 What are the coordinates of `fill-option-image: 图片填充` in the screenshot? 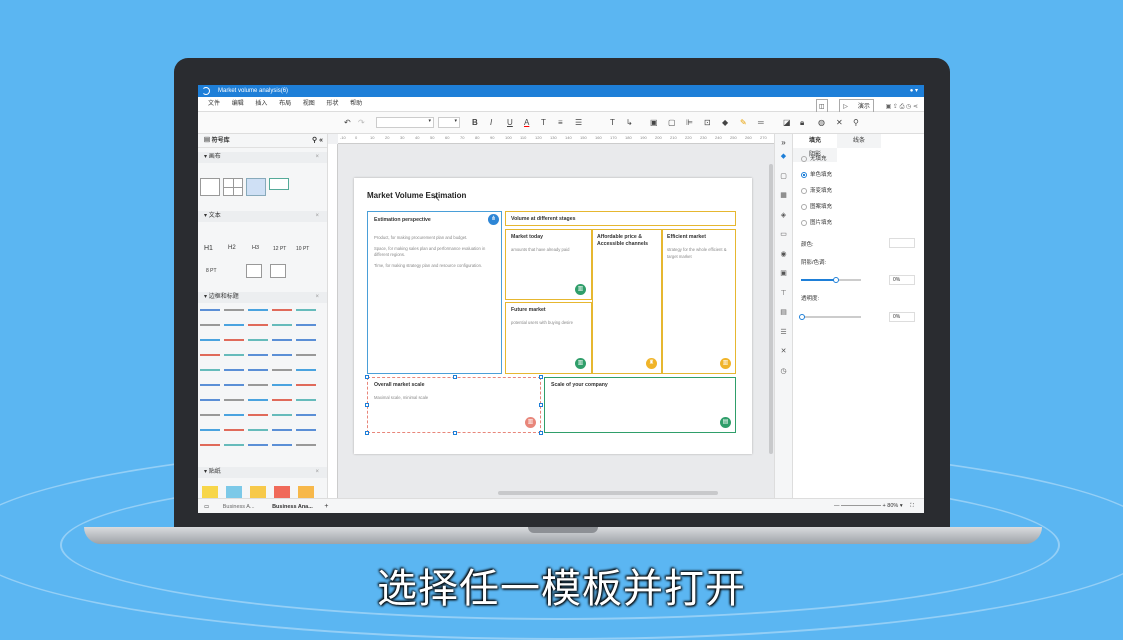 It's located at (816, 222).